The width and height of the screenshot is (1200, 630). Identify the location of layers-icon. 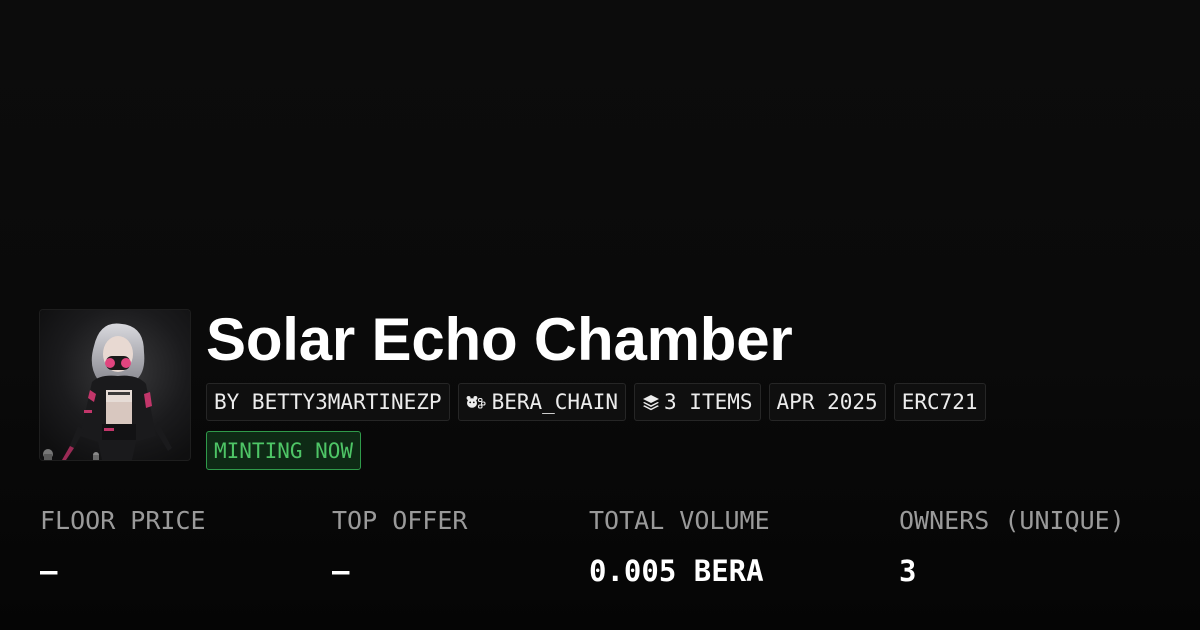
(651, 402).